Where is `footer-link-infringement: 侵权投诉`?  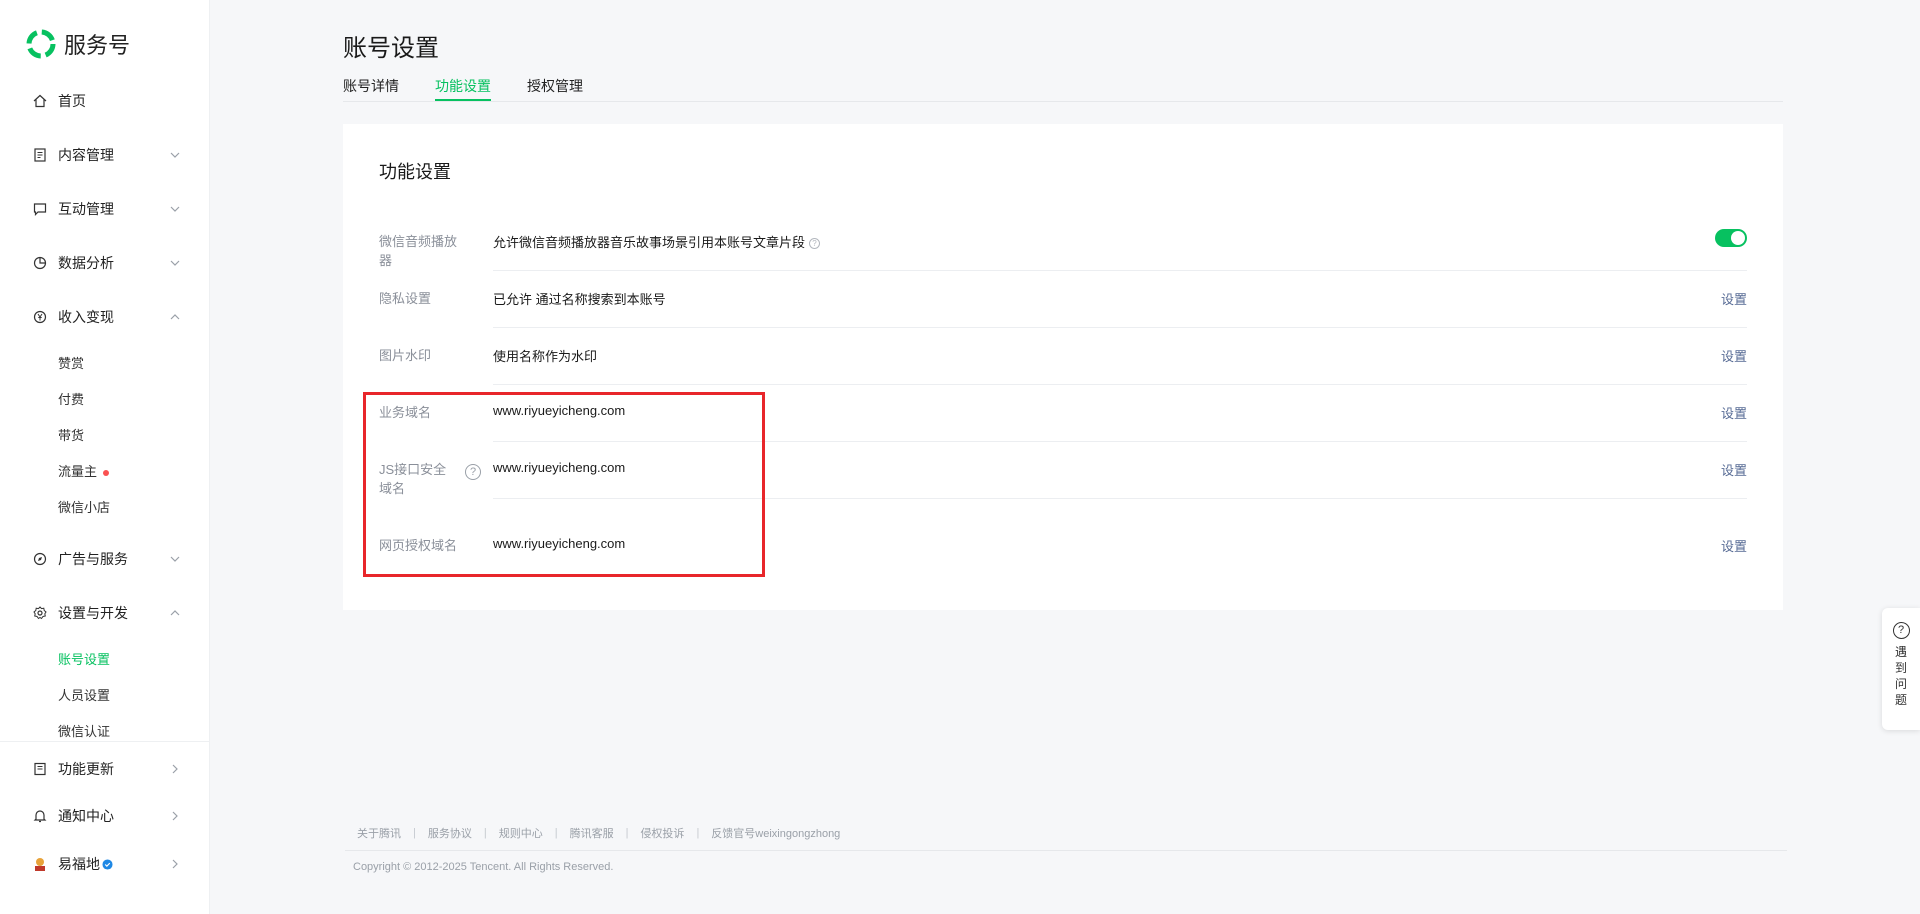 footer-link-infringement: 侵权投诉 is located at coordinates (662, 833).